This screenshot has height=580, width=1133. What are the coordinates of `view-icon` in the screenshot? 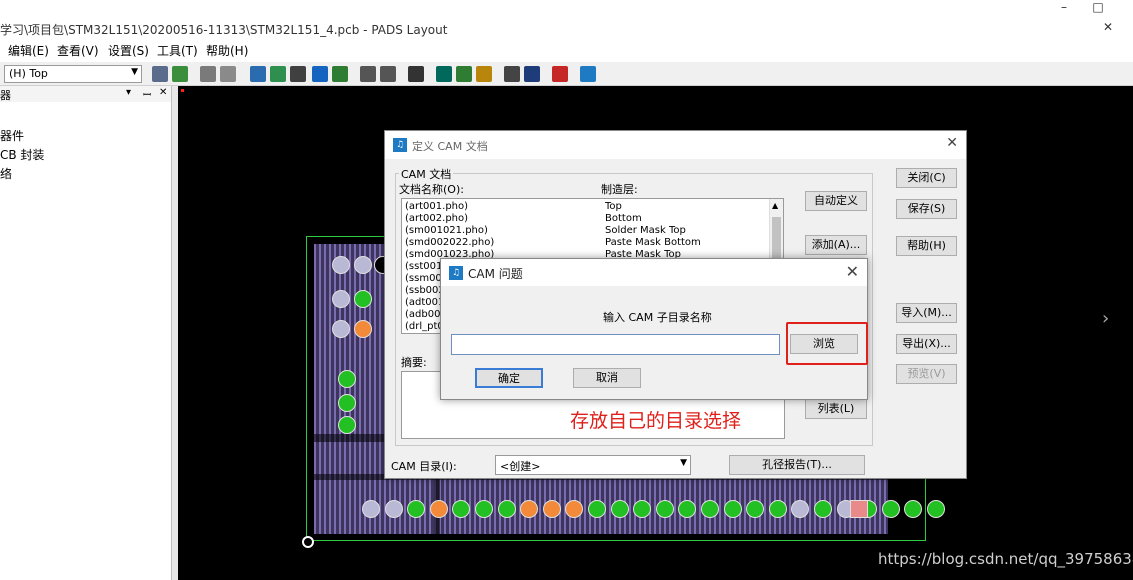 It's located at (444, 74).